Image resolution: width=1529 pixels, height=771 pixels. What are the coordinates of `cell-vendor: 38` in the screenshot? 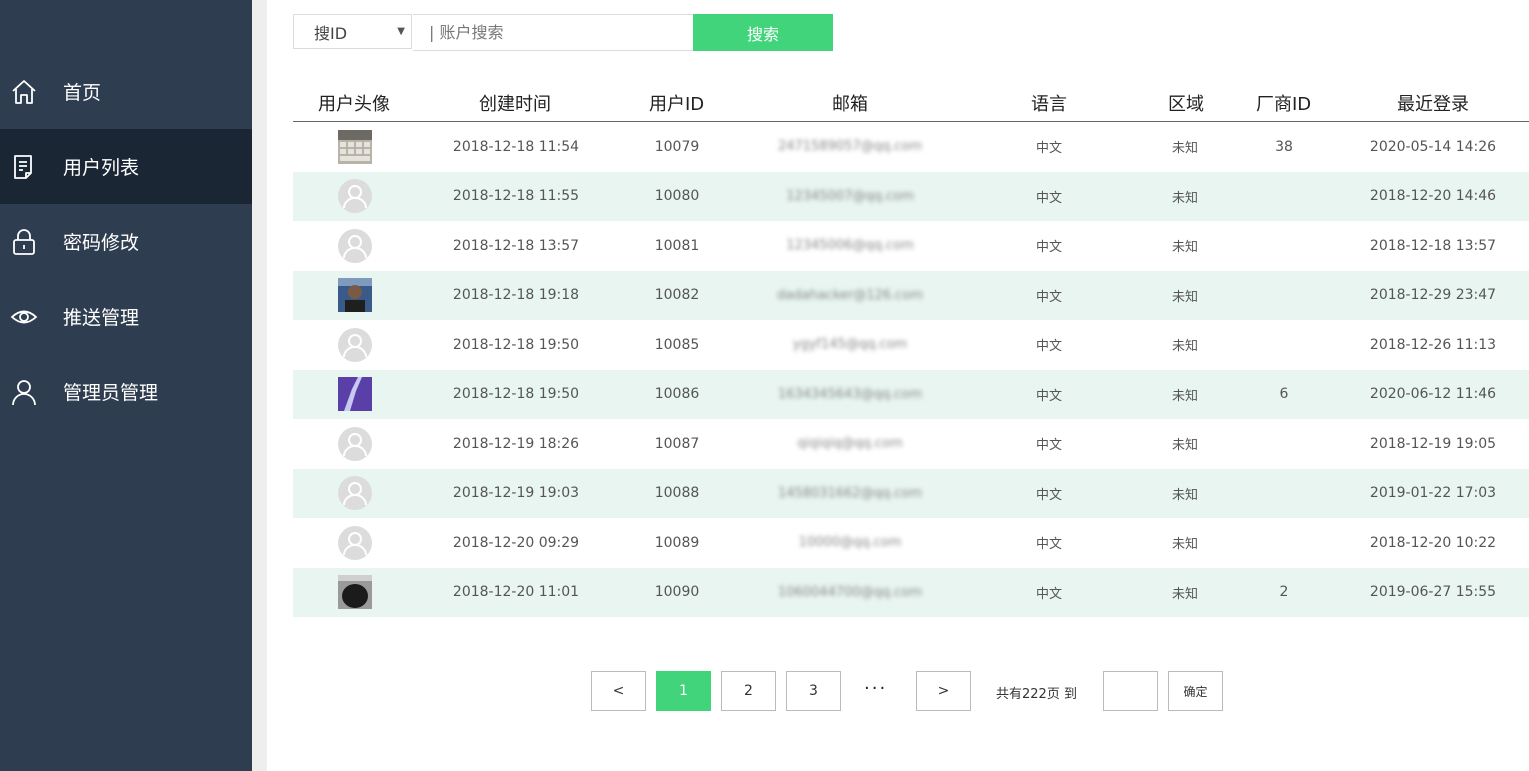 It's located at (1284, 146).